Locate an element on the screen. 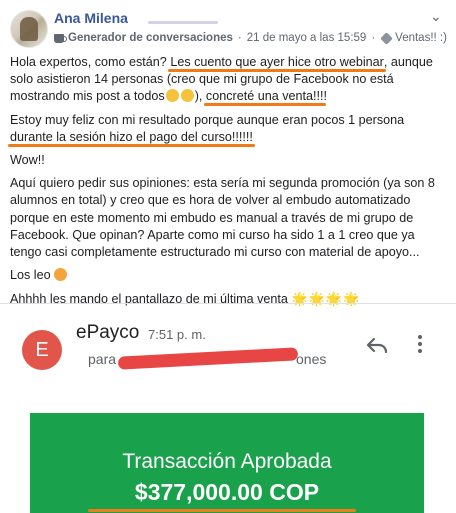 The width and height of the screenshot is (456, 513). receipt-title: Transacción Aprobada is located at coordinates (227, 461).